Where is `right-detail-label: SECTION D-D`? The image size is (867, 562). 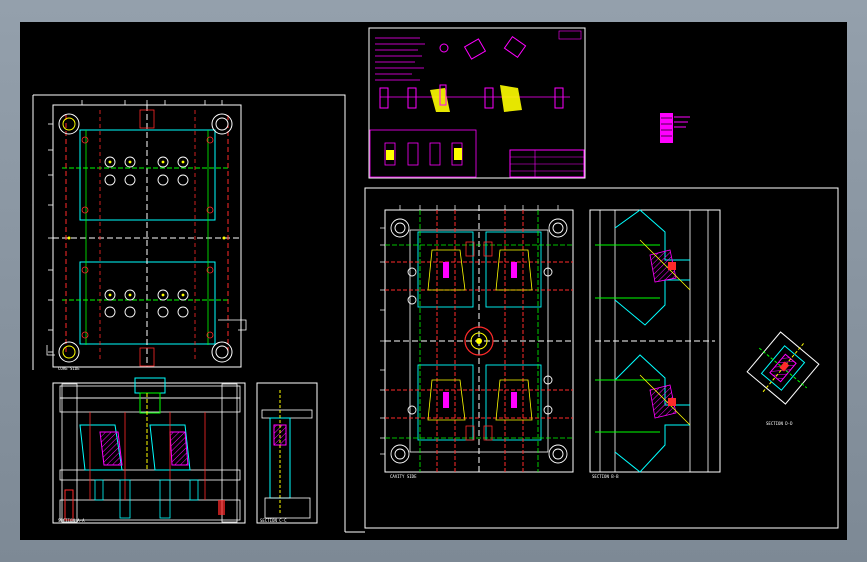 right-detail-label: SECTION D-D is located at coordinates (779, 423).